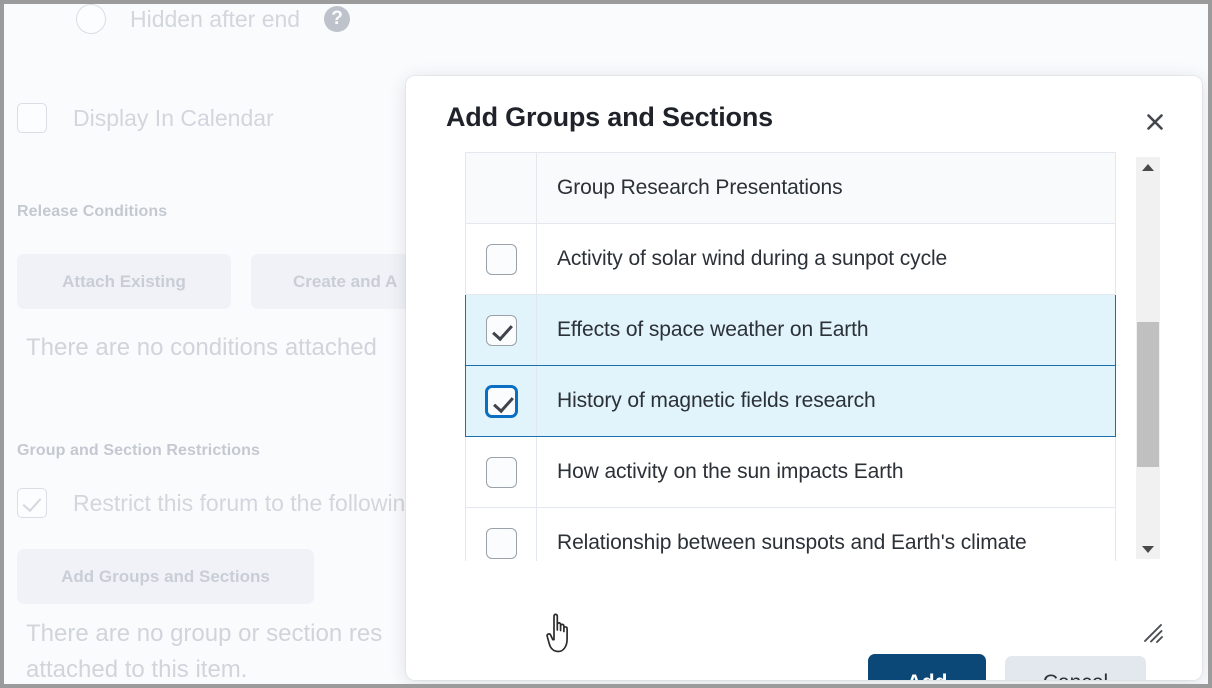 The height and width of the screenshot is (688, 1212). What do you see at coordinates (165, 576) in the screenshot?
I see `add-groups-and-sections-button: Add Groups and Sections` at bounding box center [165, 576].